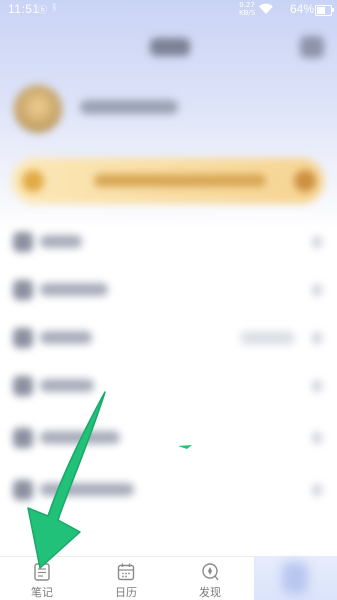 The height and width of the screenshot is (600, 337). Describe the element at coordinates (170, 47) in the screenshot. I see `page-title` at that location.